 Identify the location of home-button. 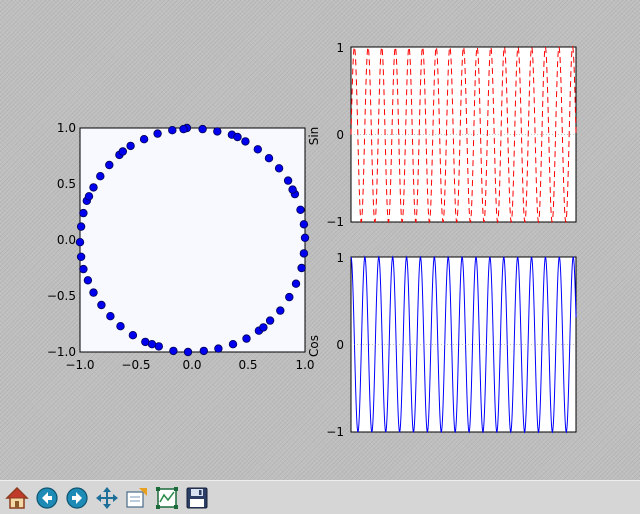
(17, 498).